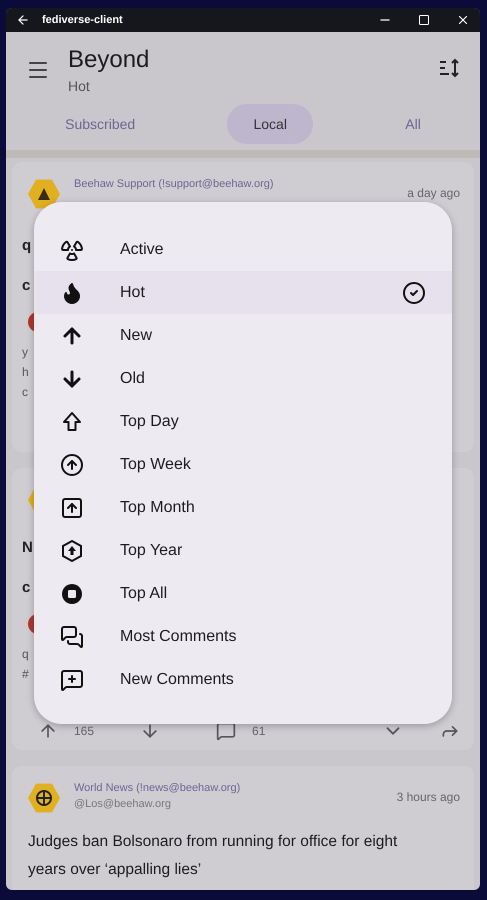 This screenshot has height=900, width=487. What do you see at coordinates (243, 335) in the screenshot?
I see `sort-option: New` at bounding box center [243, 335].